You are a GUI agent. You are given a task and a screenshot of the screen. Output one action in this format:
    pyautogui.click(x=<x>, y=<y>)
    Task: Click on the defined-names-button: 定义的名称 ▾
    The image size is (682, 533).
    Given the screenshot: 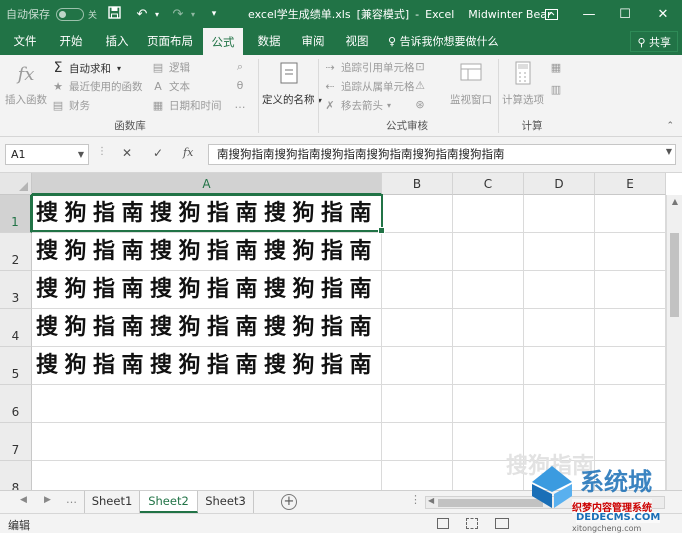 What is the action you would take?
    pyautogui.click(x=292, y=84)
    